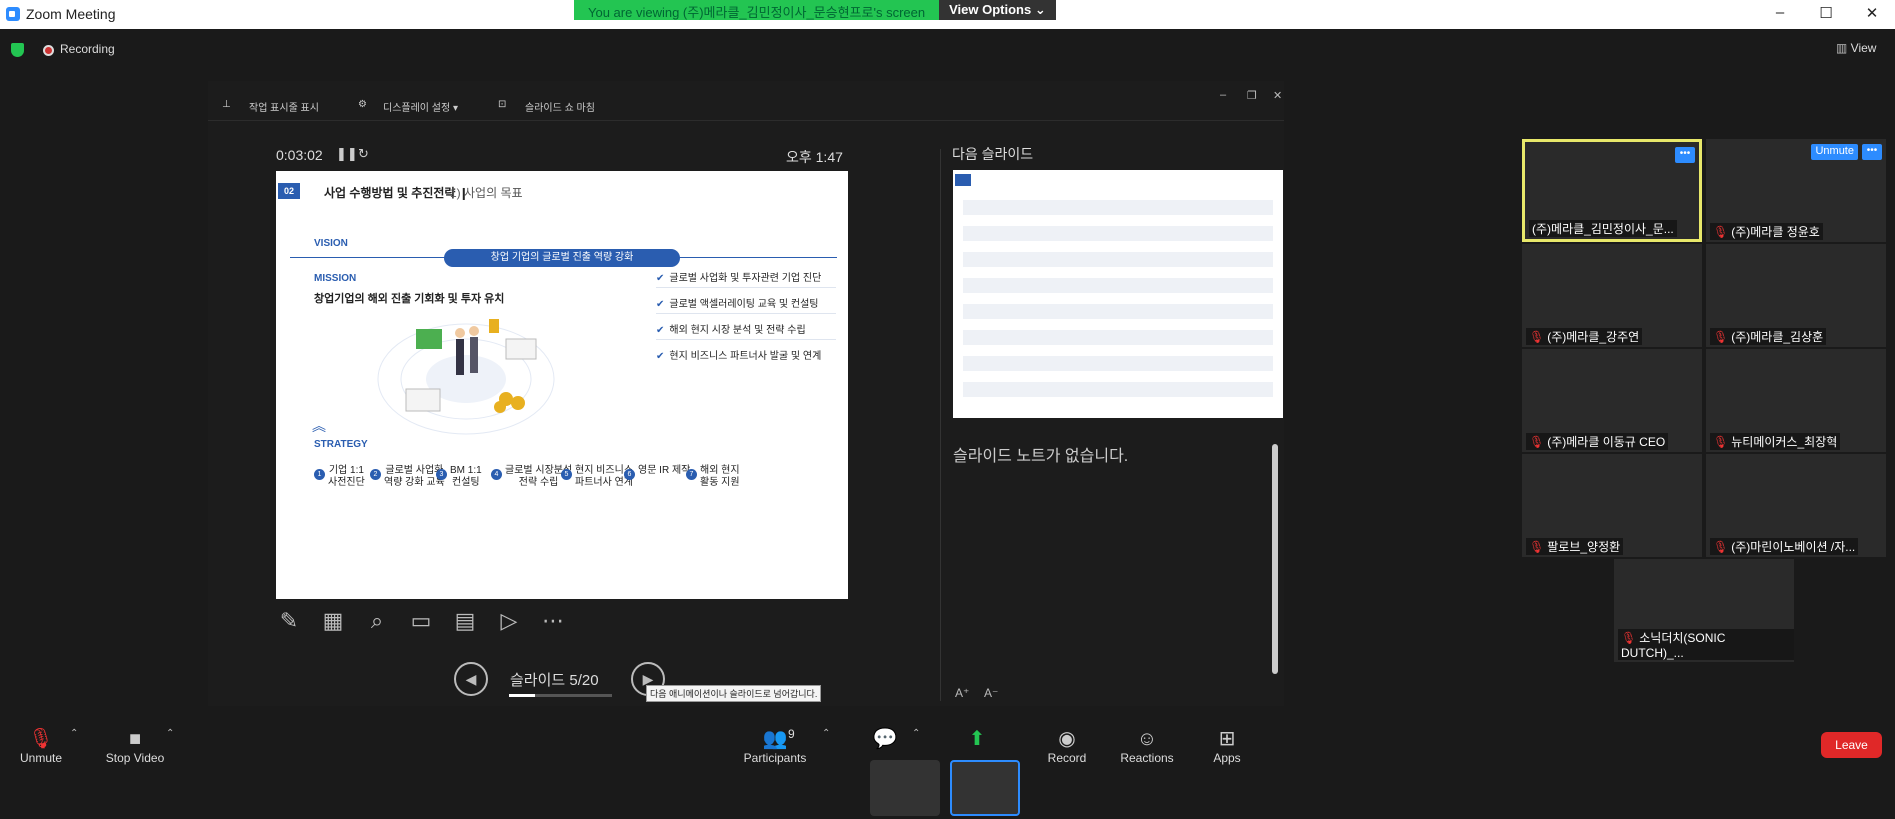 The width and height of the screenshot is (1895, 819). Describe the element at coordinates (1612, 505) in the screenshot. I see `participant-tile: 🎙 팔로브_양정환` at that location.